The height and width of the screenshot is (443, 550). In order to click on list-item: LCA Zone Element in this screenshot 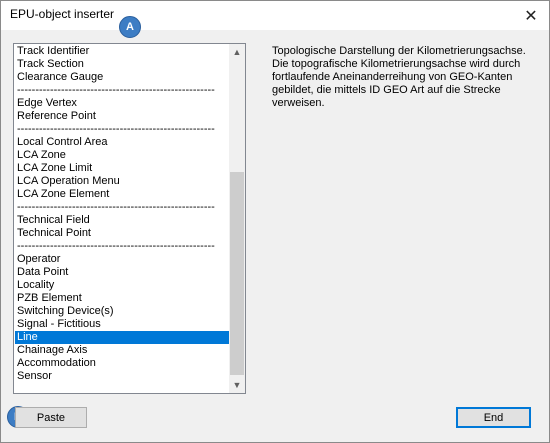, I will do `click(122, 194)`.